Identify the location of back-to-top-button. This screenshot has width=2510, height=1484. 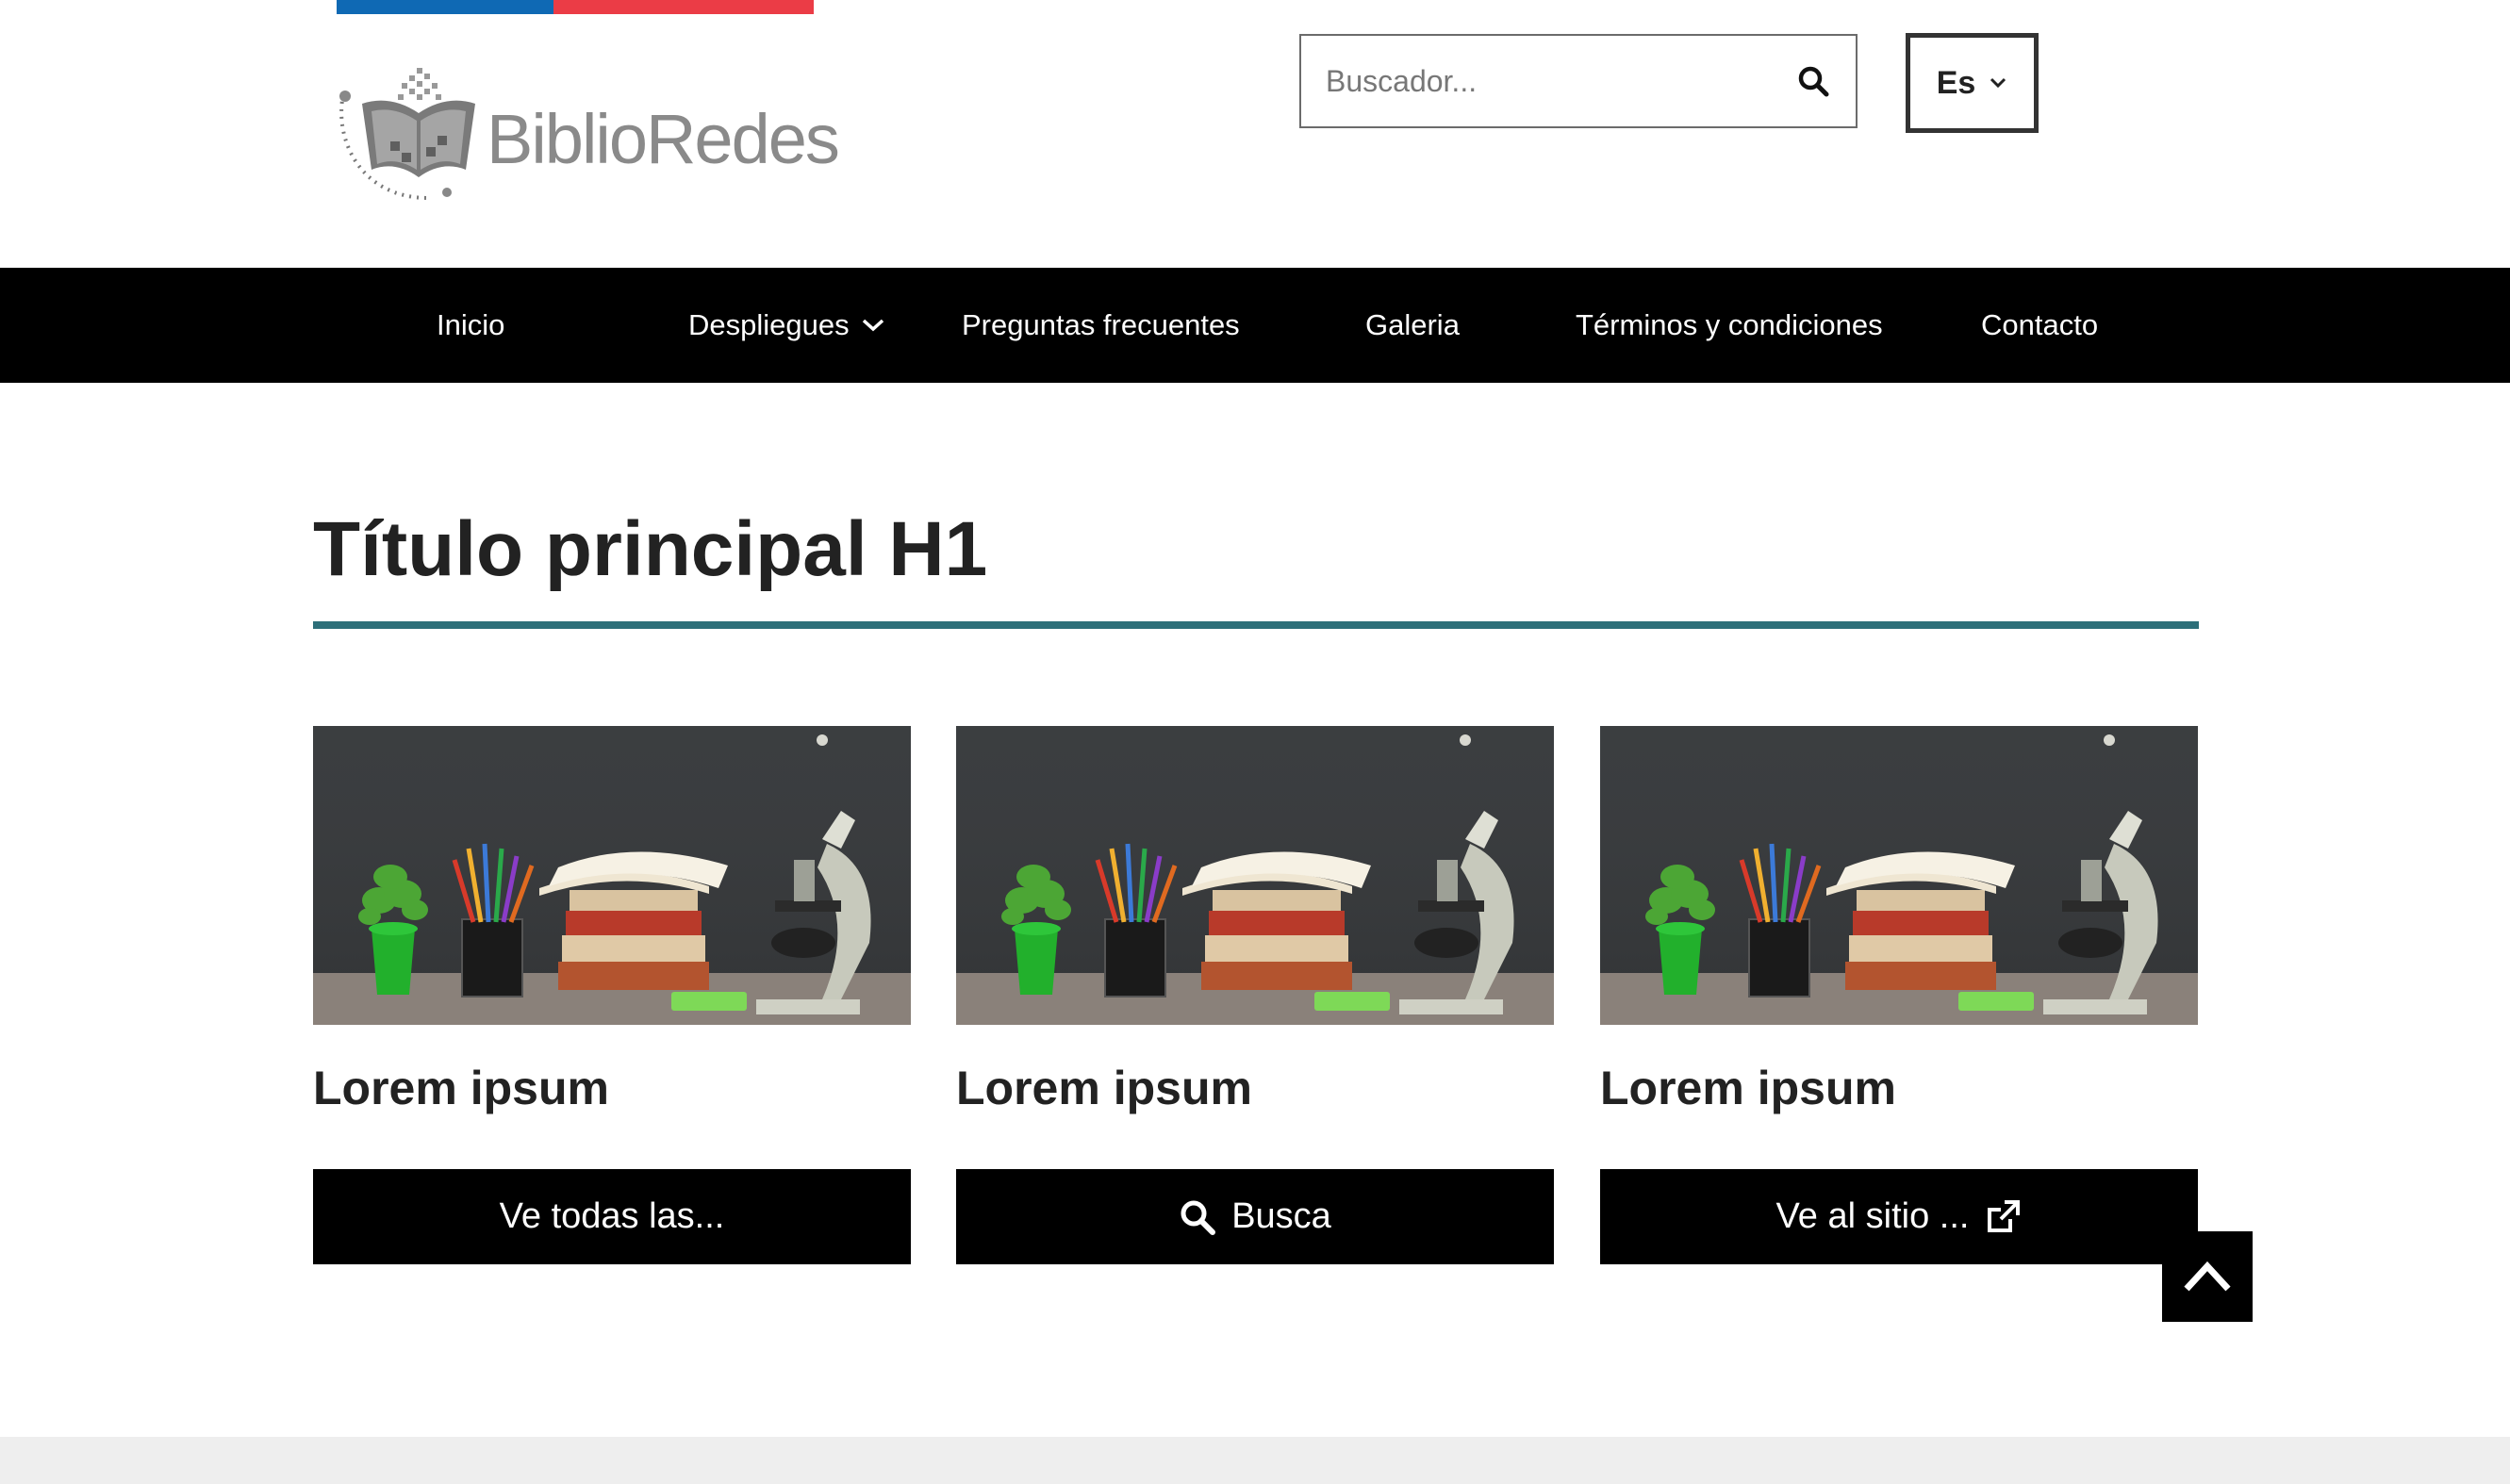
(2207, 1276).